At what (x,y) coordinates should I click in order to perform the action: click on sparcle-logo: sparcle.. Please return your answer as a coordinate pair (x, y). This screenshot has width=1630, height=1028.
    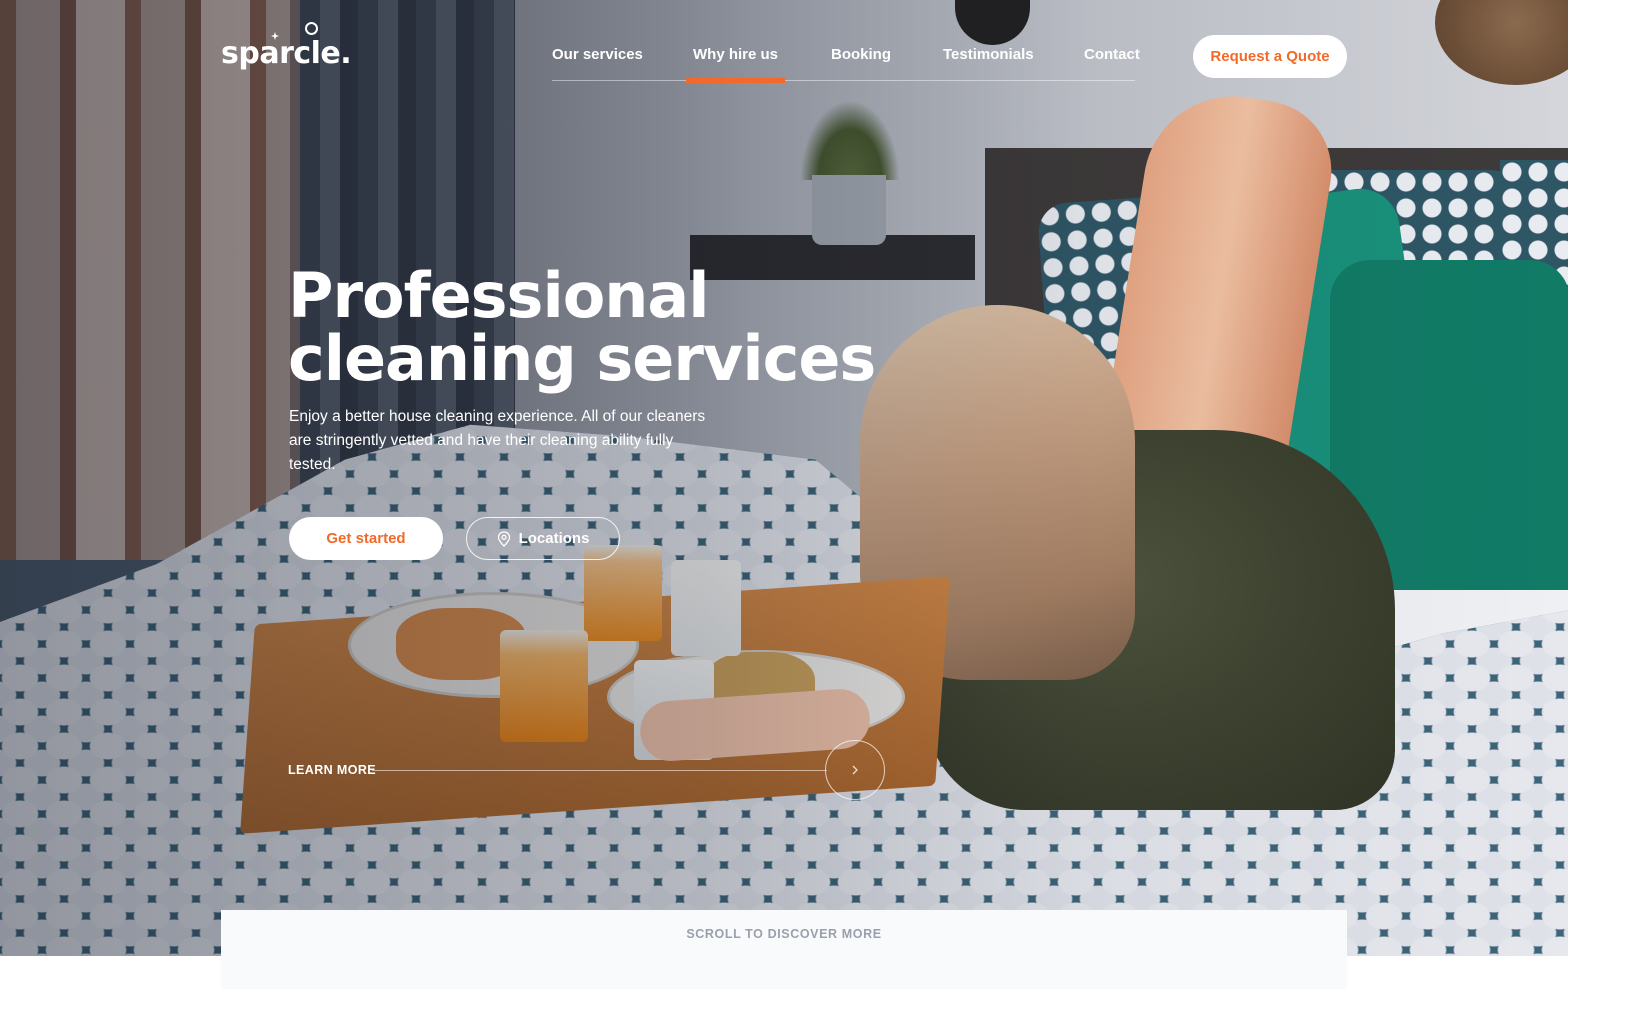
    Looking at the image, I should click on (286, 48).